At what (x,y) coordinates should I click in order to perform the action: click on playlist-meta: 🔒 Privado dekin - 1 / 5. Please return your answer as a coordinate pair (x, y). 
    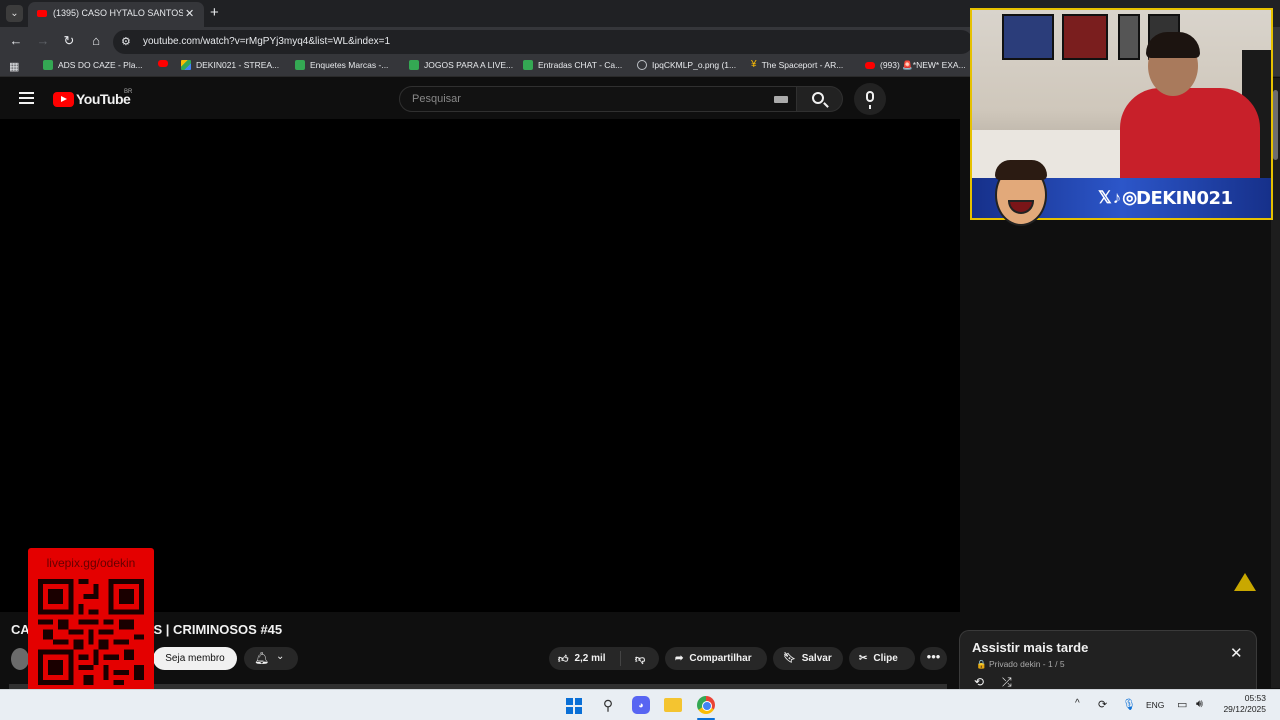
    Looking at the image, I should click on (1020, 664).